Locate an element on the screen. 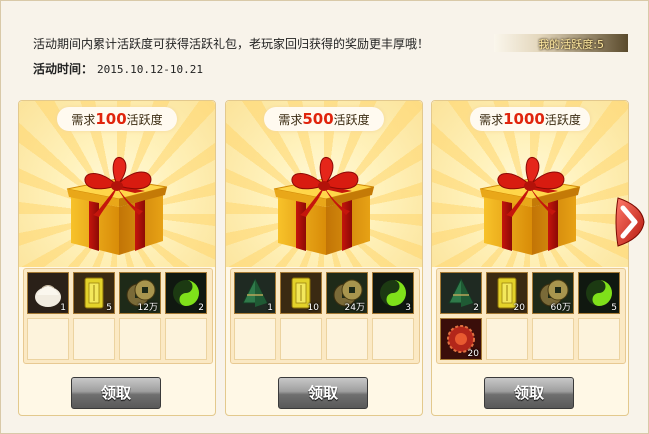  requirement-value: 500 is located at coordinates (318, 119).